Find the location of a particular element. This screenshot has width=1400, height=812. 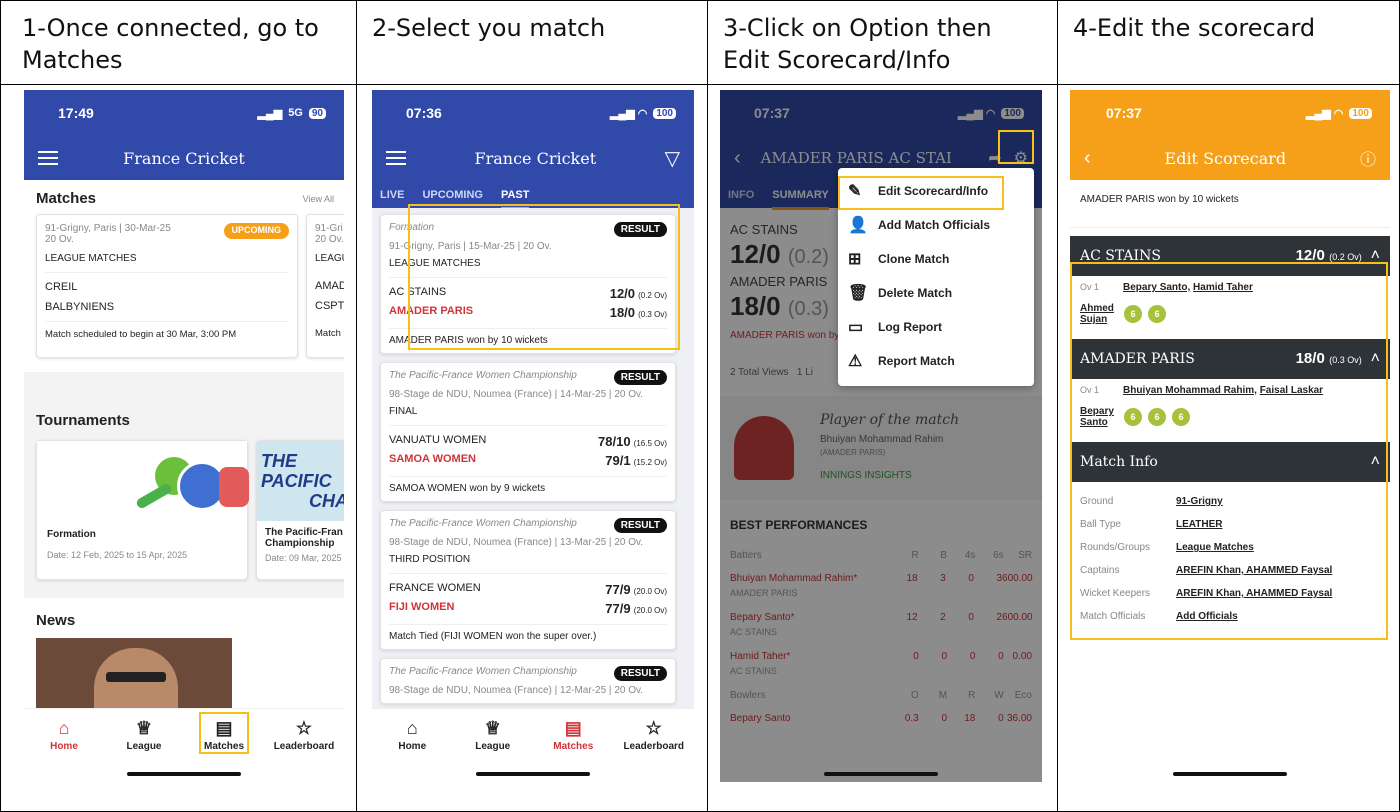

tab-upcoming: UPCOMING is located at coordinates (452, 195).